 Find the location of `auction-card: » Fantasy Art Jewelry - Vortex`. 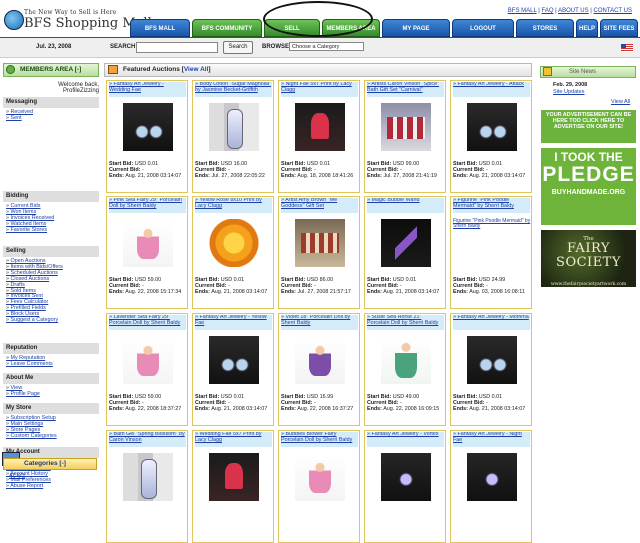

auction-card: » Fantasy Art Jewelry - Vortex is located at coordinates (405, 486).